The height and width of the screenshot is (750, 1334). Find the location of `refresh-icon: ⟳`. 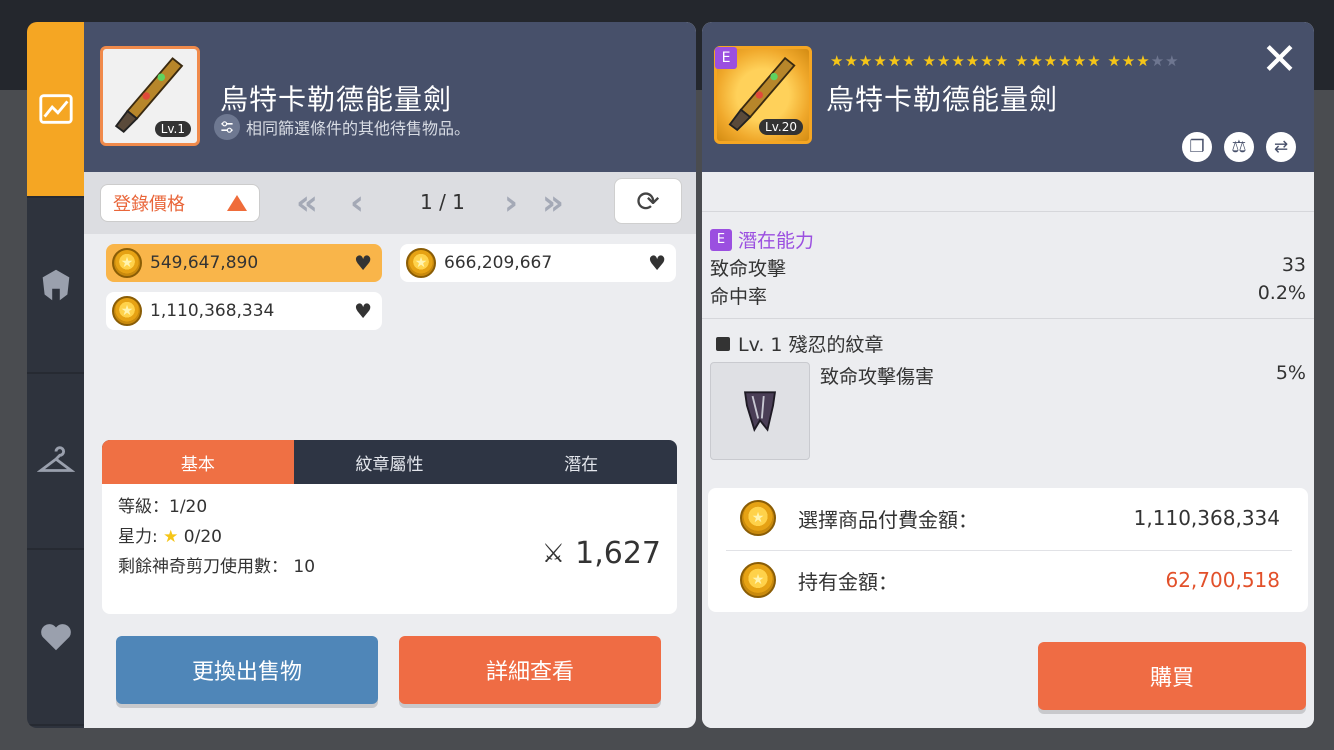

refresh-icon: ⟳ is located at coordinates (648, 201).